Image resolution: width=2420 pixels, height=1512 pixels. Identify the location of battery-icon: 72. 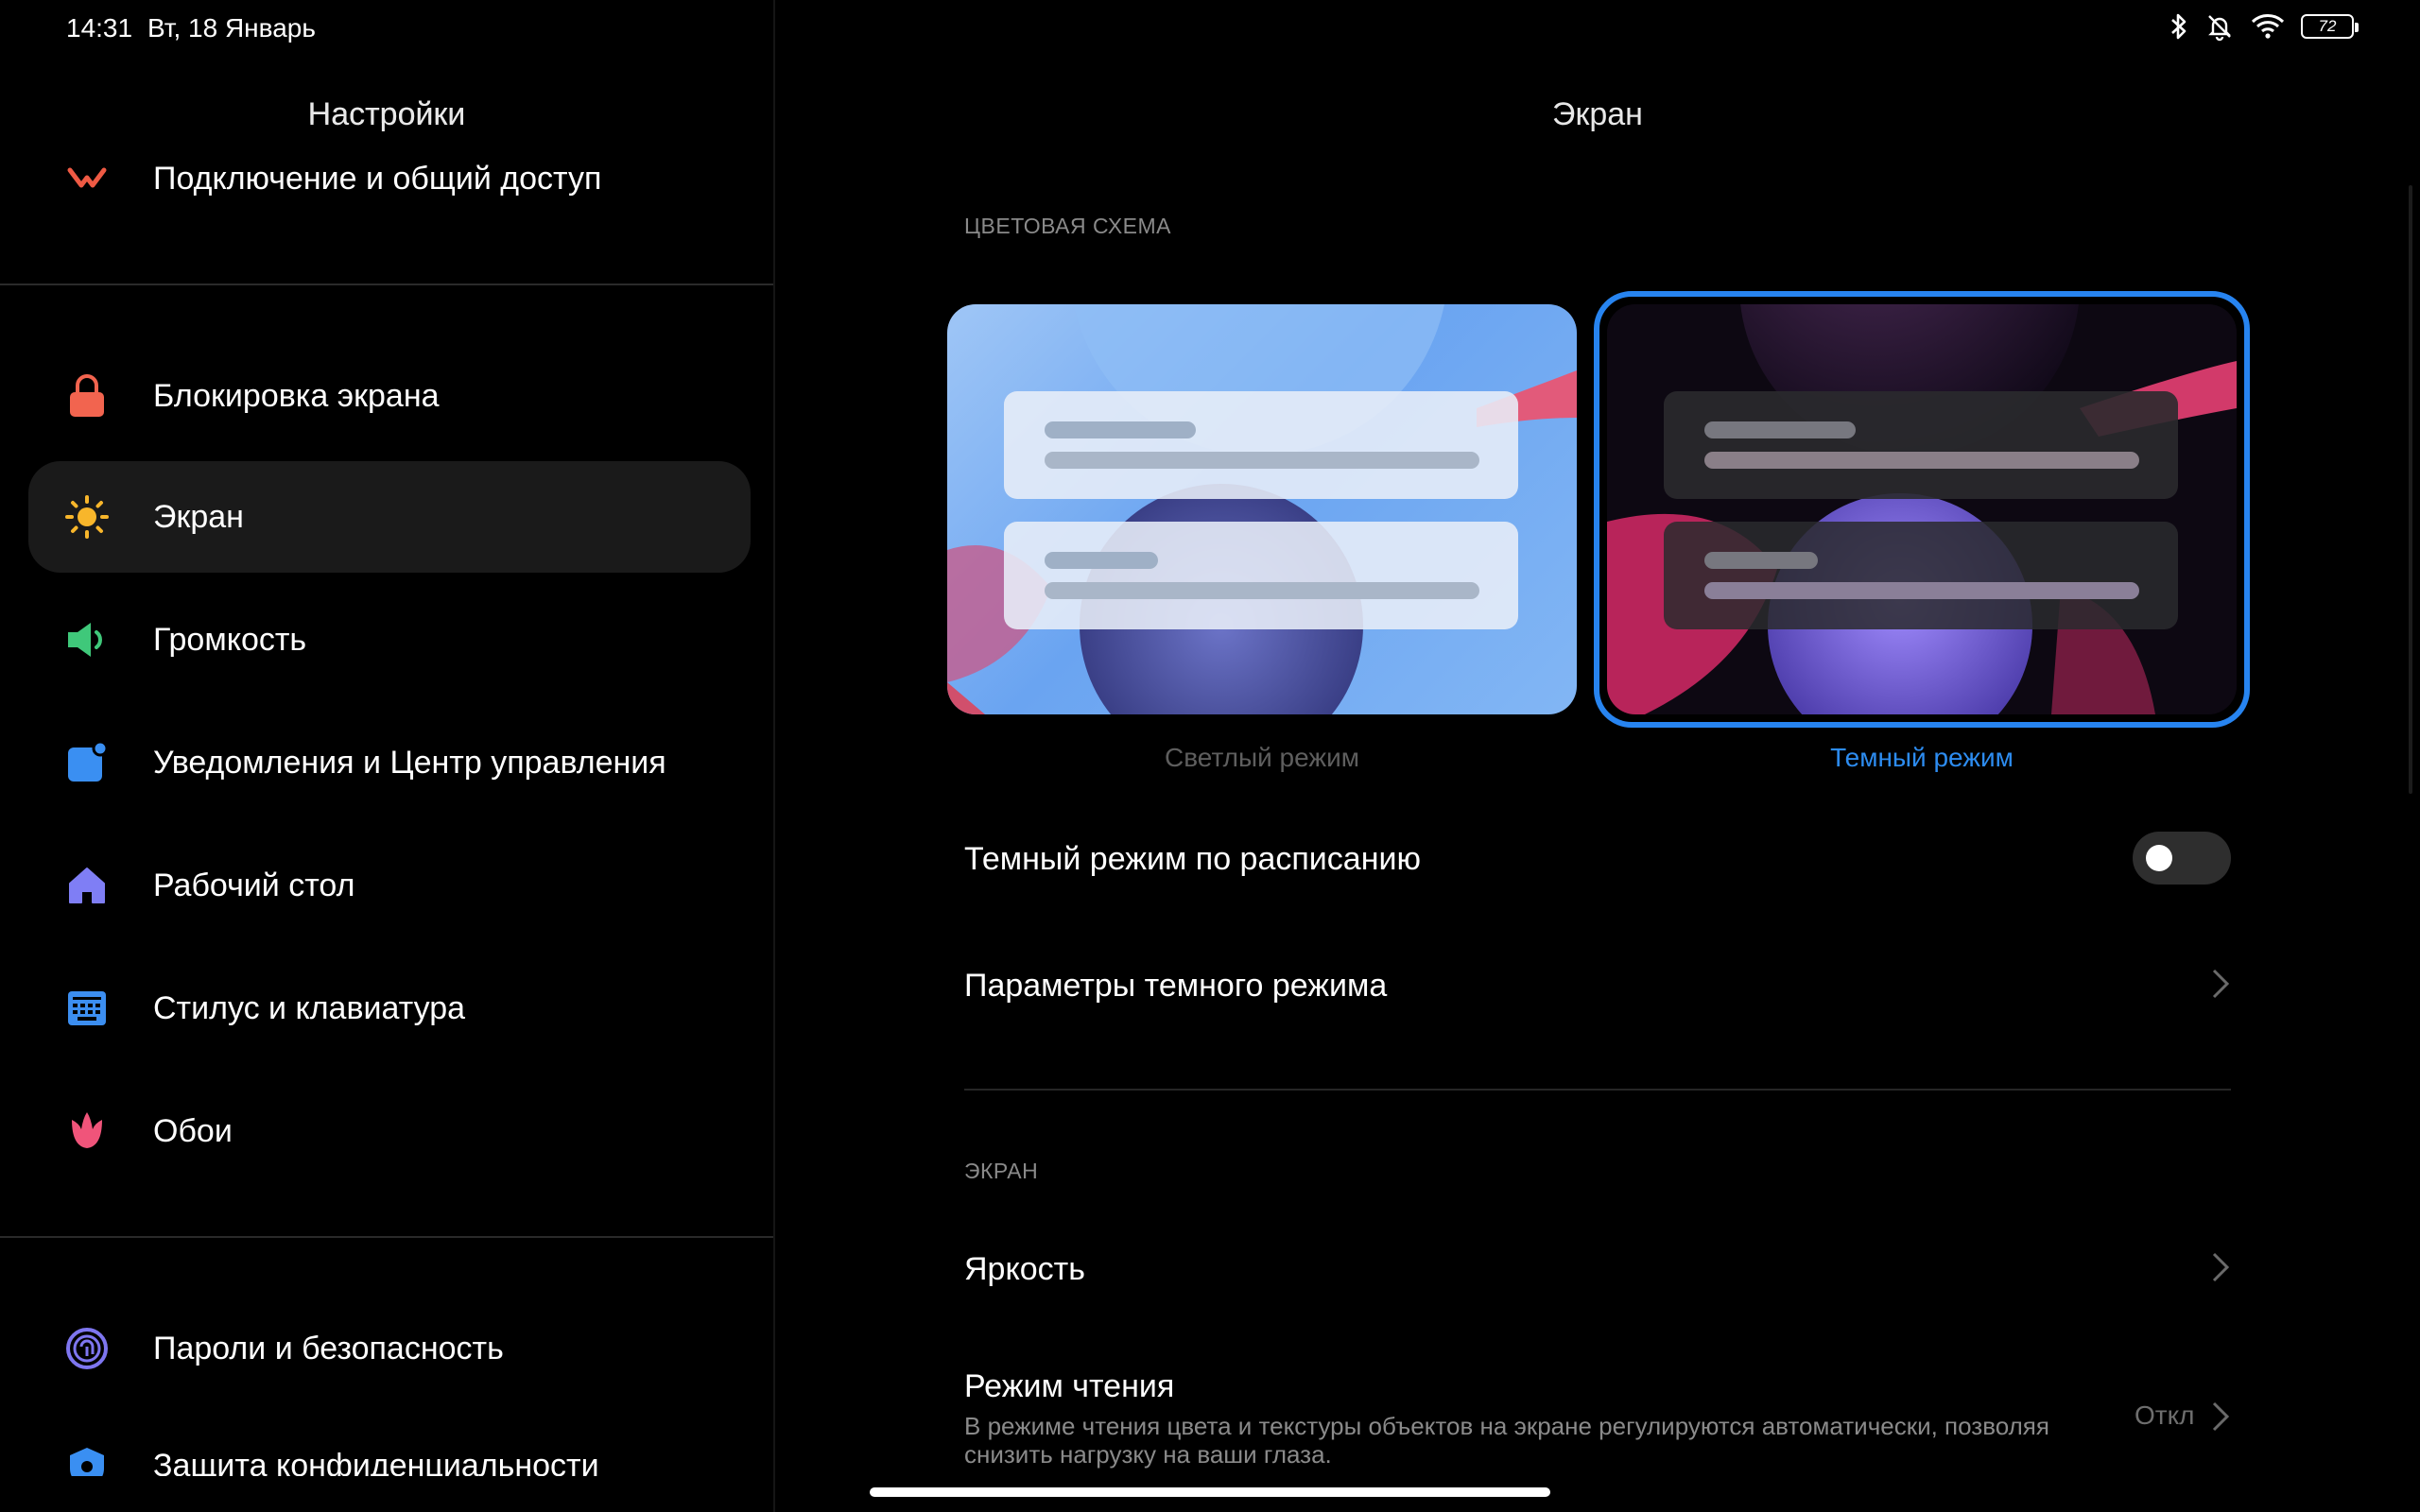
(2330, 26).